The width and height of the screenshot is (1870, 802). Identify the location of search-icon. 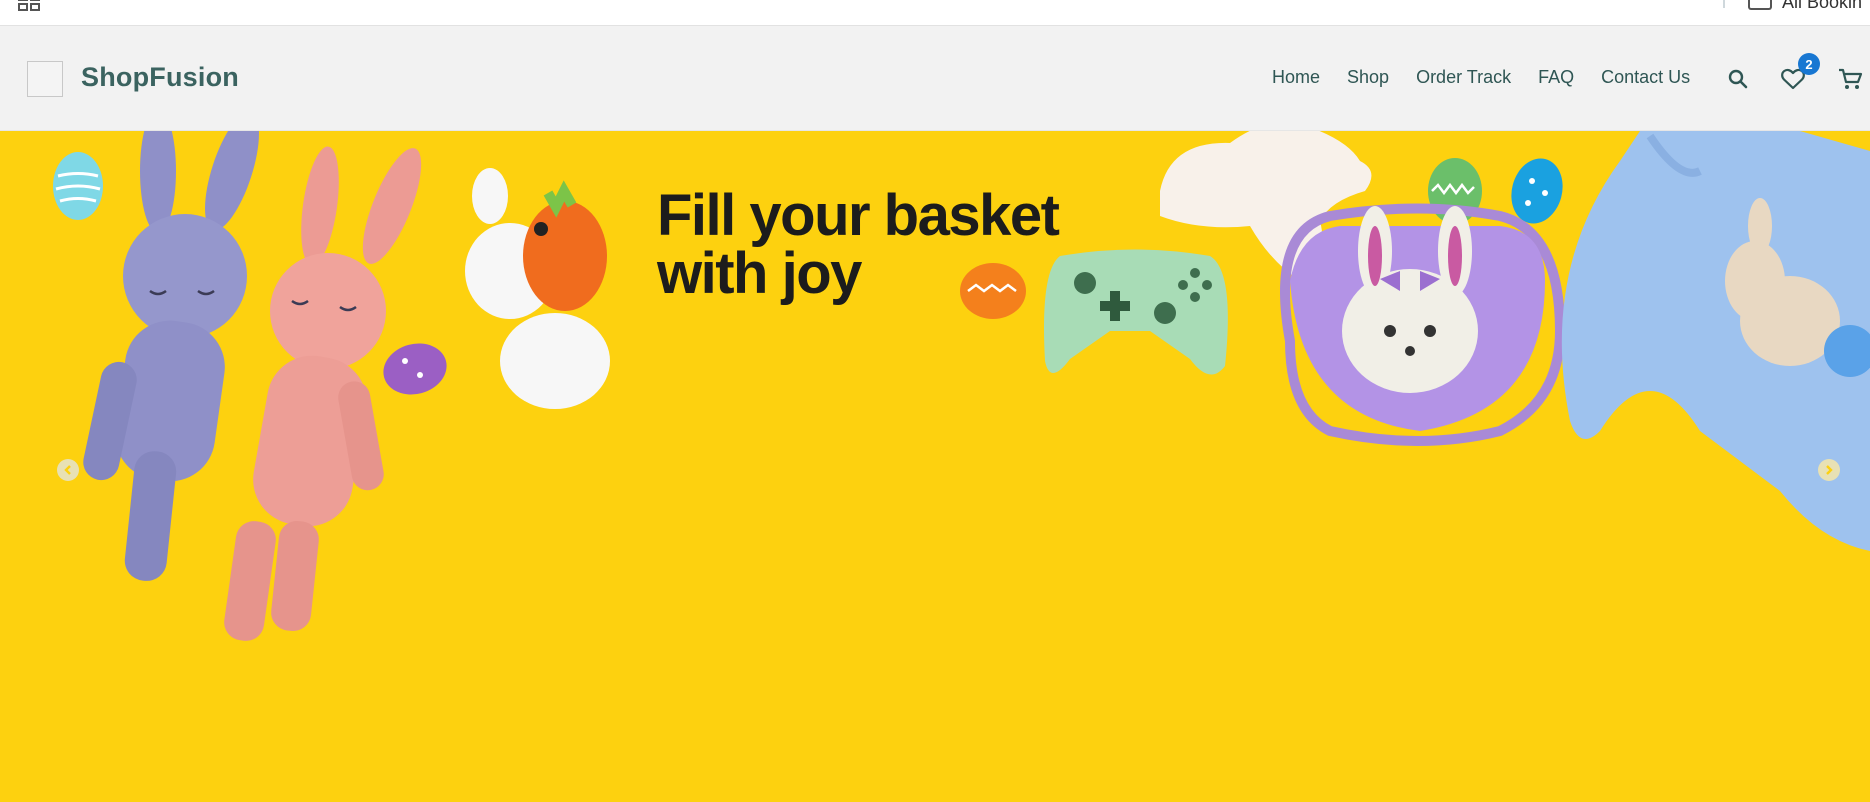
(1738, 79).